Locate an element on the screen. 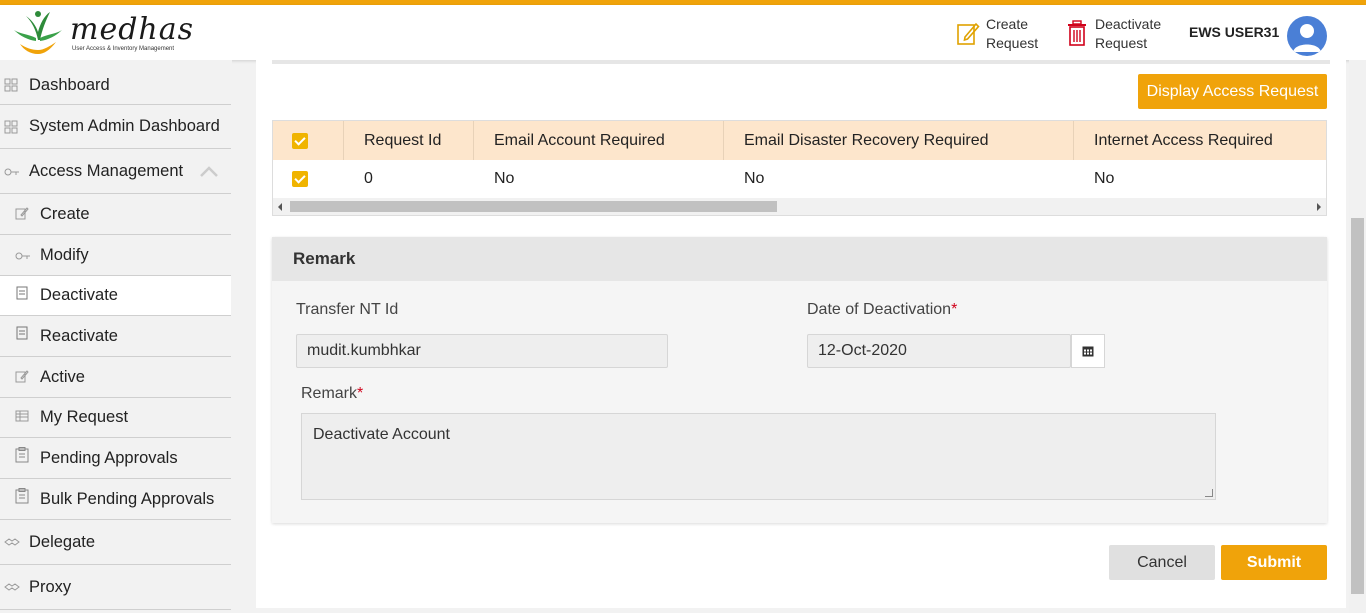 The height and width of the screenshot is (613, 1366). section-divider is located at coordinates (801, 62).